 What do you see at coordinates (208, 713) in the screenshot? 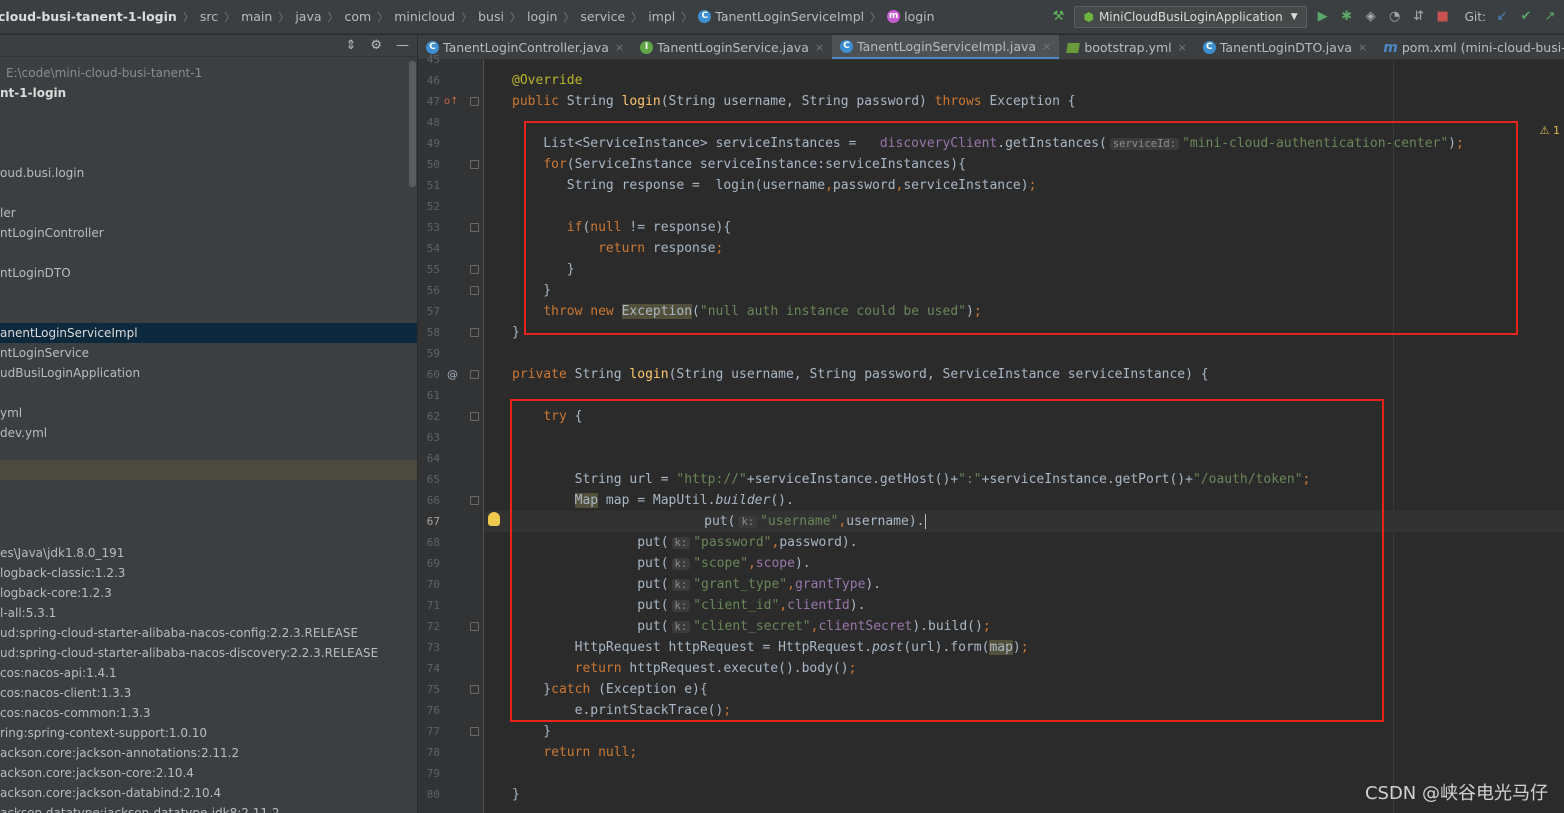
I see `tree-item: cos:nacos-common:1.3.3` at bounding box center [208, 713].